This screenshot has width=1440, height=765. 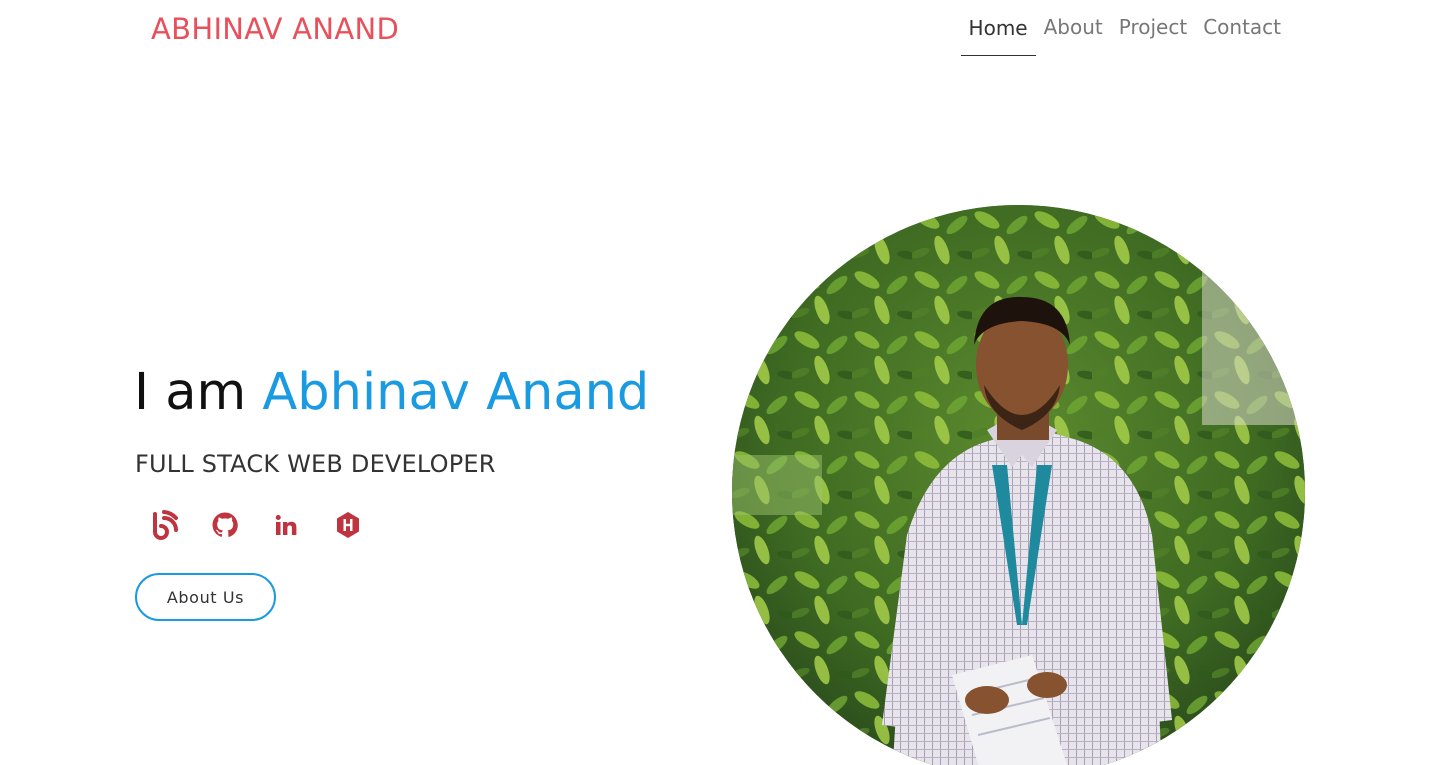 I want to click on blog-icon, so click(x=181, y=525).